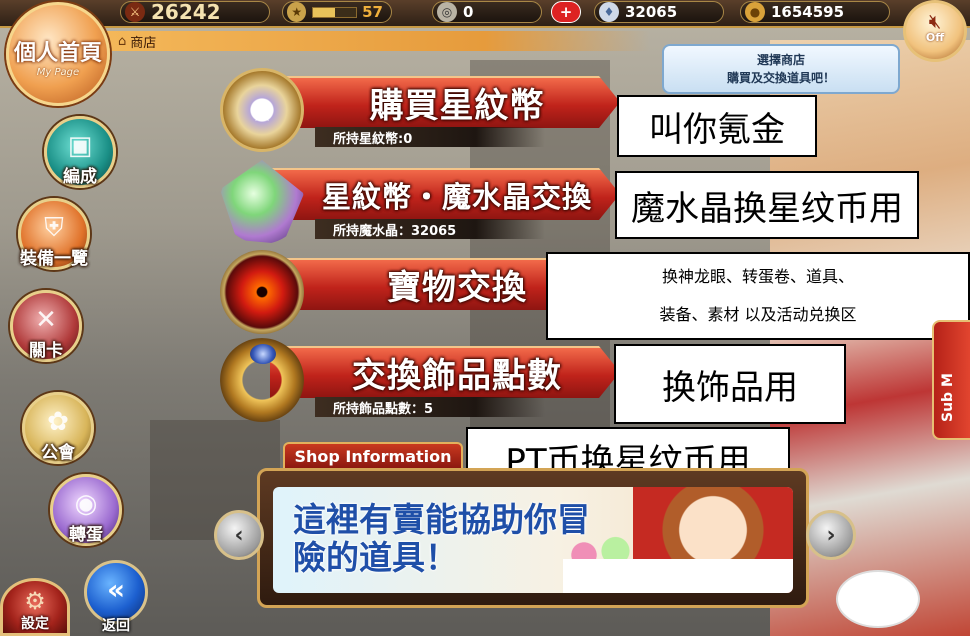 The image size is (970, 636). Describe the element at coordinates (780, 78) in the screenshot. I see `tip-line-2: 購買及交換道具吧！` at that location.